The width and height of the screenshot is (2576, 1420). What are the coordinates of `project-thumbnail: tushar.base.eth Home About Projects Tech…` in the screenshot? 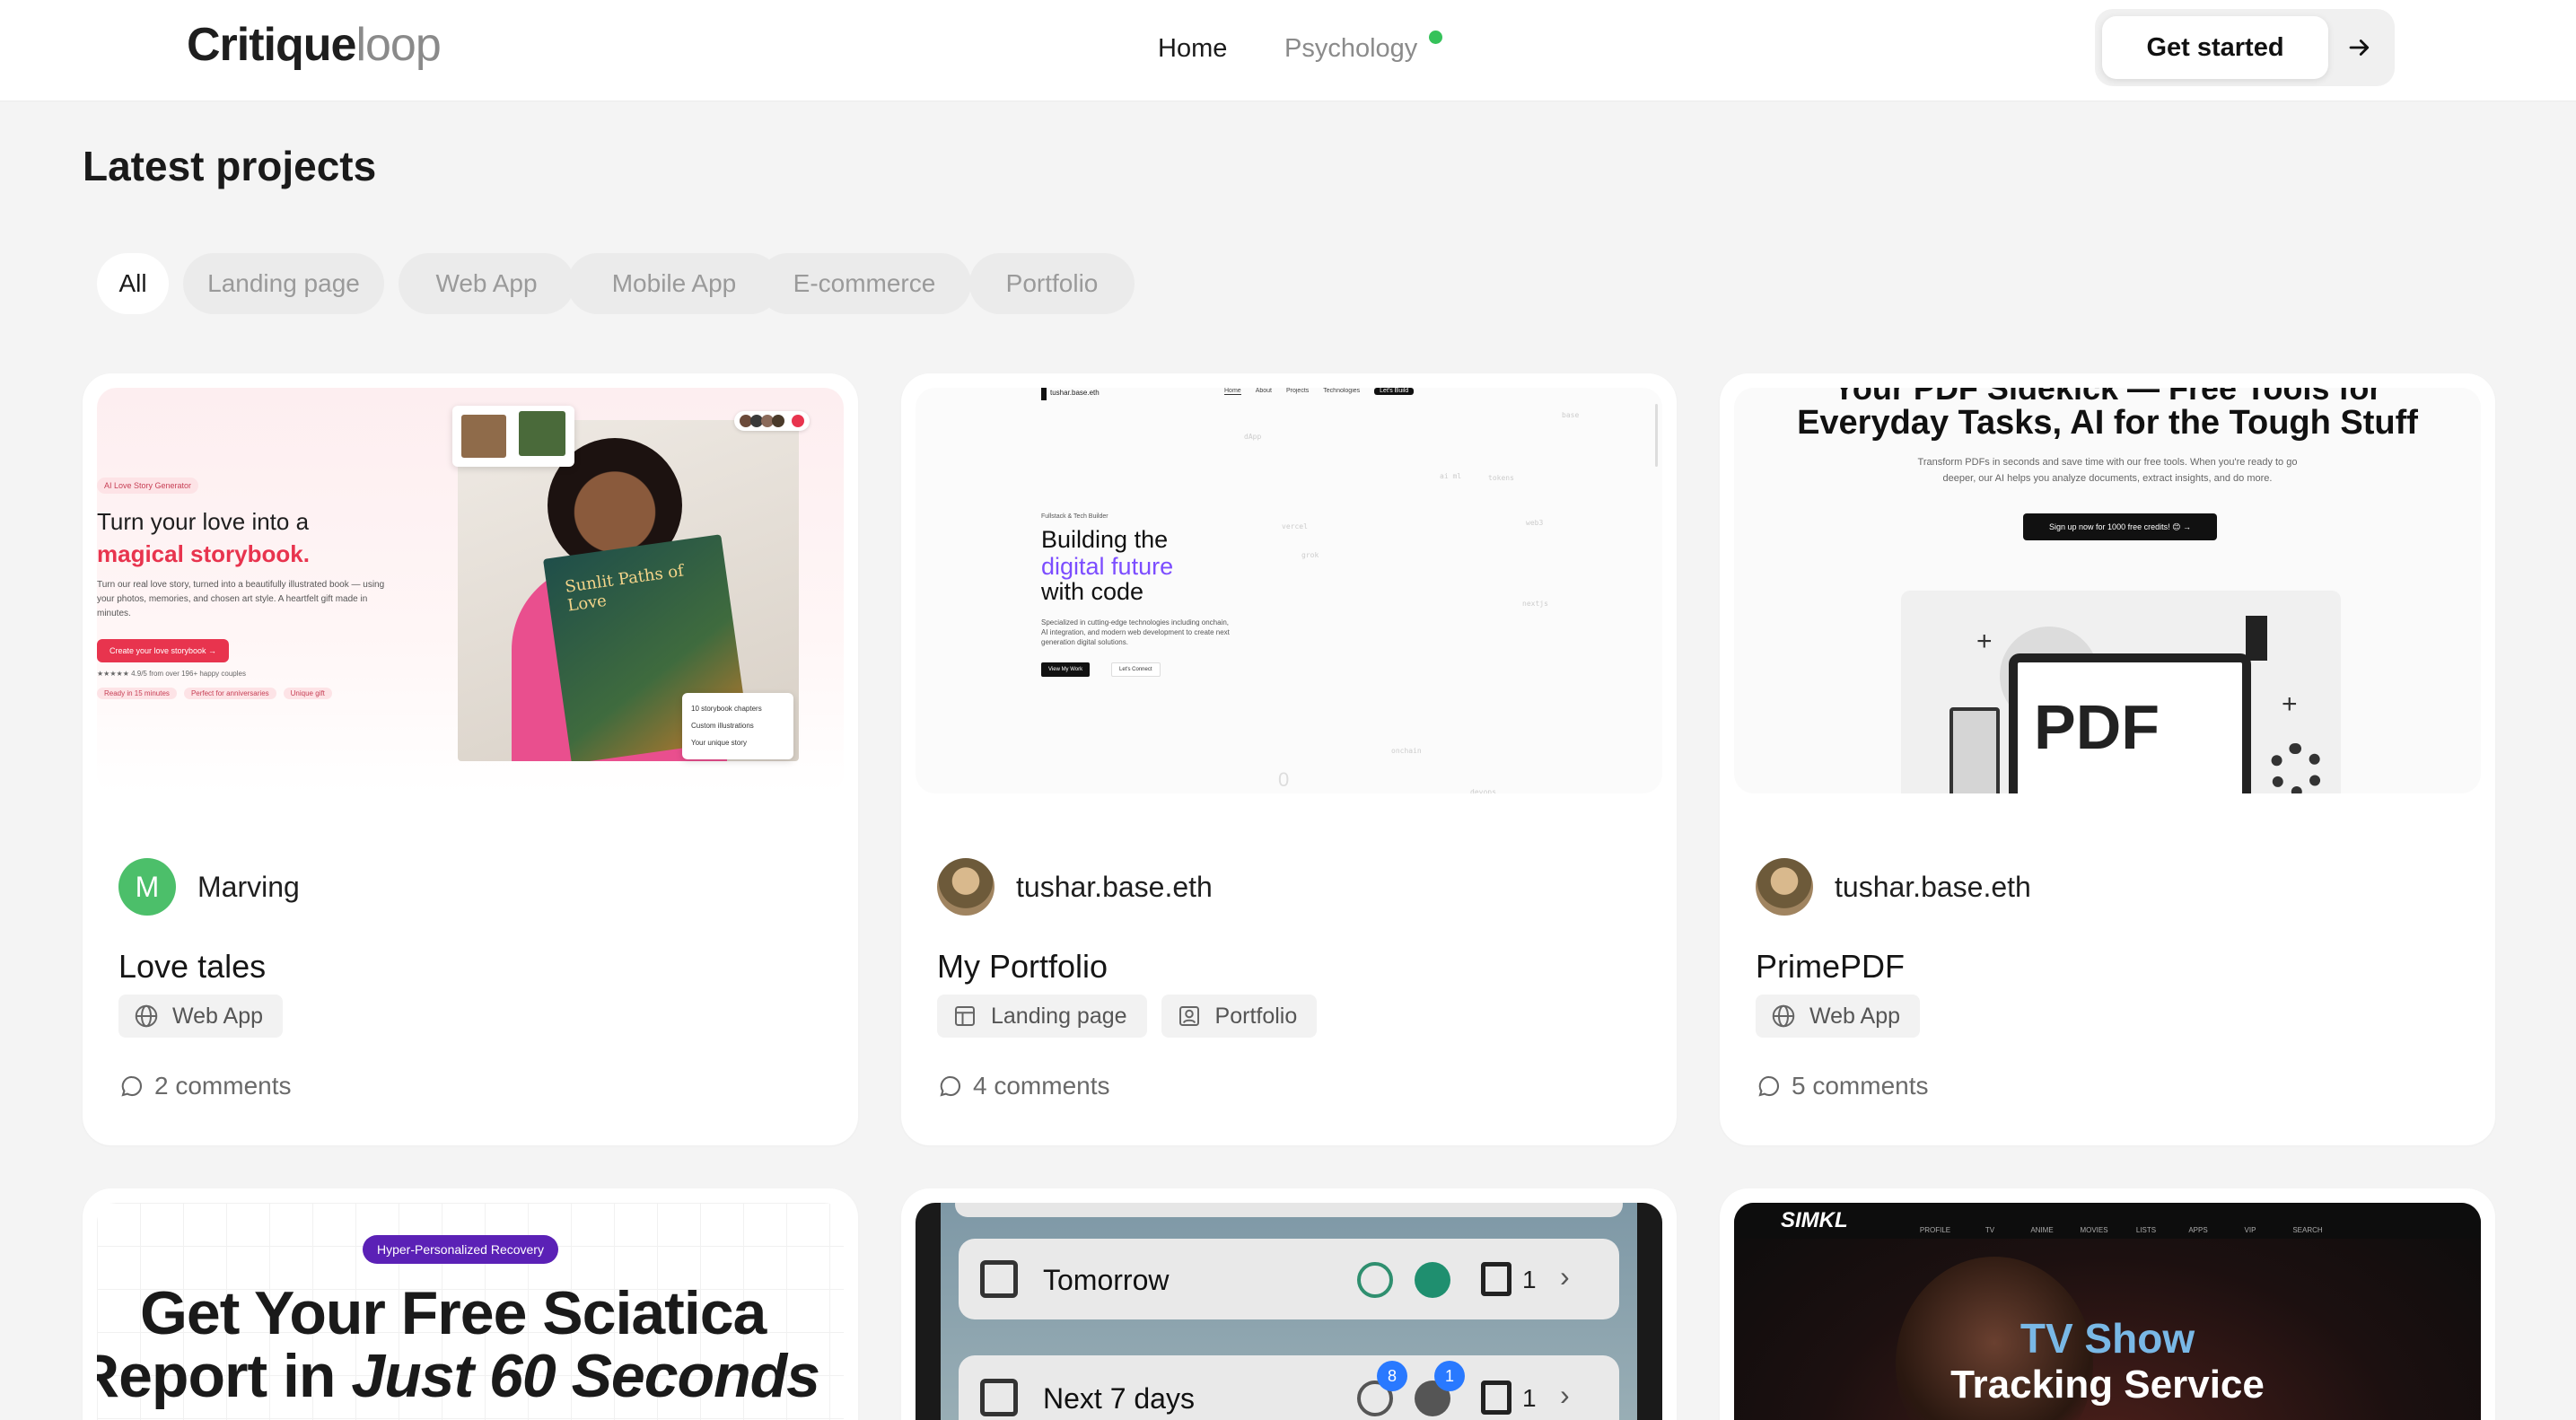 It's located at (1289, 590).